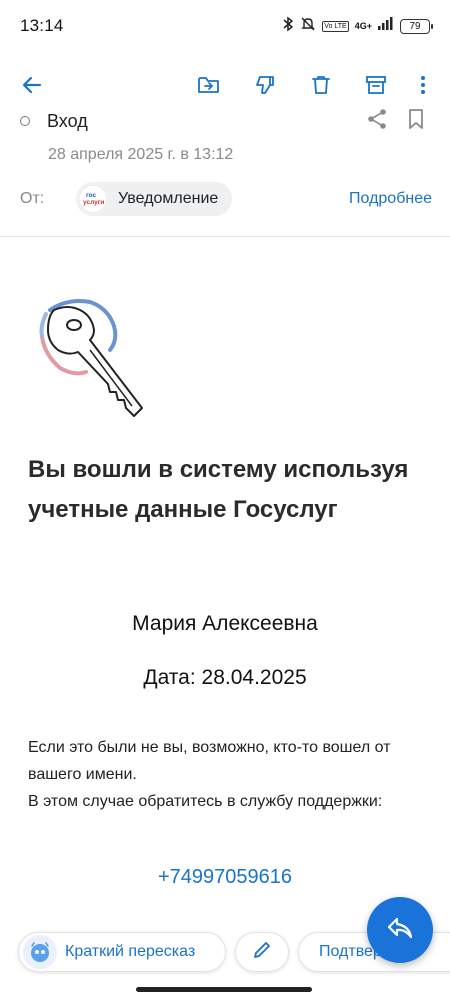  I want to click on status-icons: Vo LTE 4G+ 79, so click(357, 26).